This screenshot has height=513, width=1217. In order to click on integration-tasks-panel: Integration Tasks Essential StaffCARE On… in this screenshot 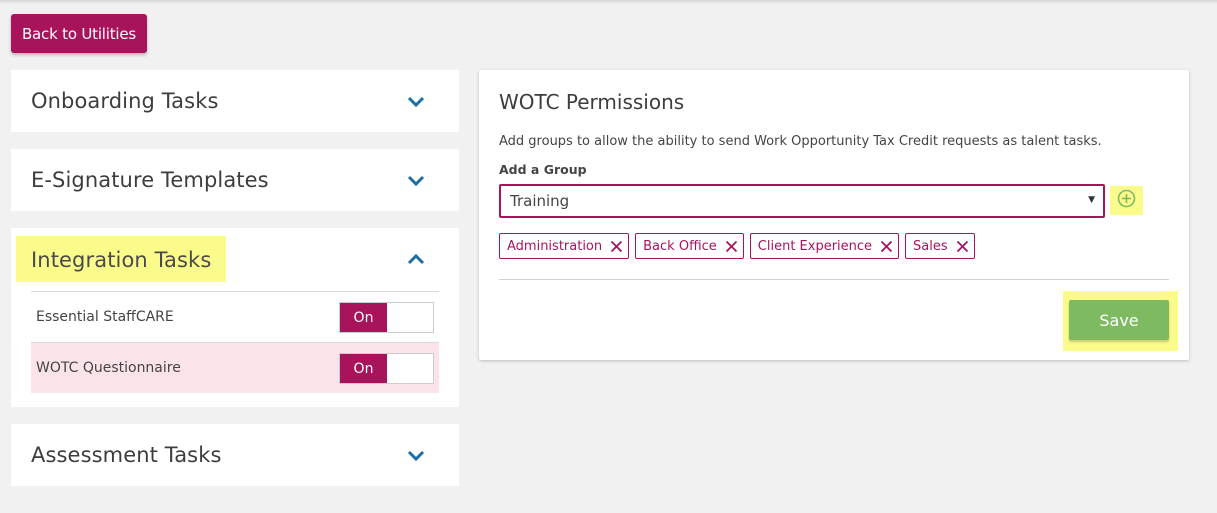, I will do `click(235, 317)`.